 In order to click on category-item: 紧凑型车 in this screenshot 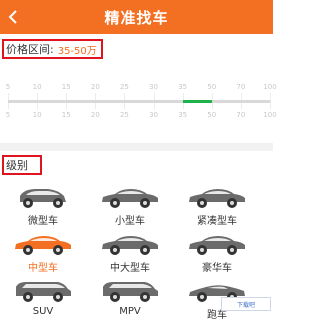, I will do `click(217, 206)`.